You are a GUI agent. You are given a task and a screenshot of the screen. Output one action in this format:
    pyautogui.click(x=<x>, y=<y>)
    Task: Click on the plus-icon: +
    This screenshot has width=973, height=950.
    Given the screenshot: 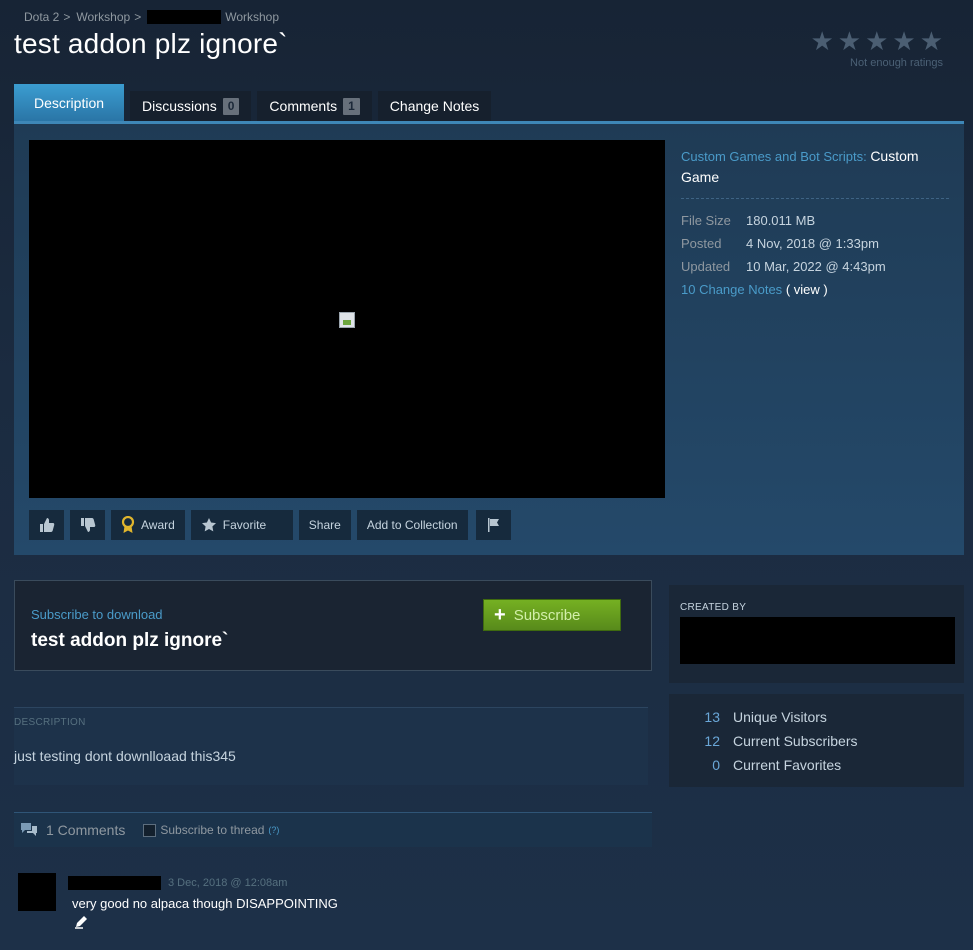 What is the action you would take?
    pyautogui.click(x=500, y=615)
    